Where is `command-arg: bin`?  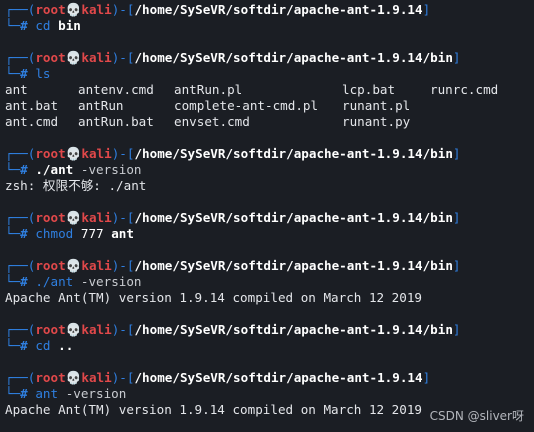 command-arg: bin is located at coordinates (69, 25).